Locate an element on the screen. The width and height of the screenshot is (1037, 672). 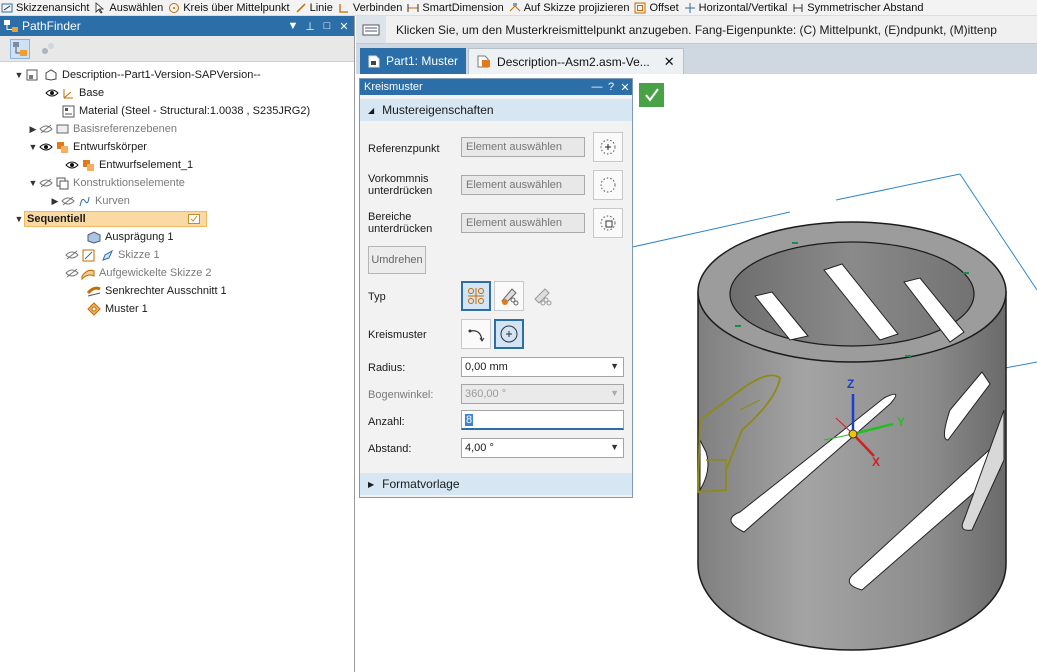
reference-point-field: Element auswählen is located at coordinates (523, 147).